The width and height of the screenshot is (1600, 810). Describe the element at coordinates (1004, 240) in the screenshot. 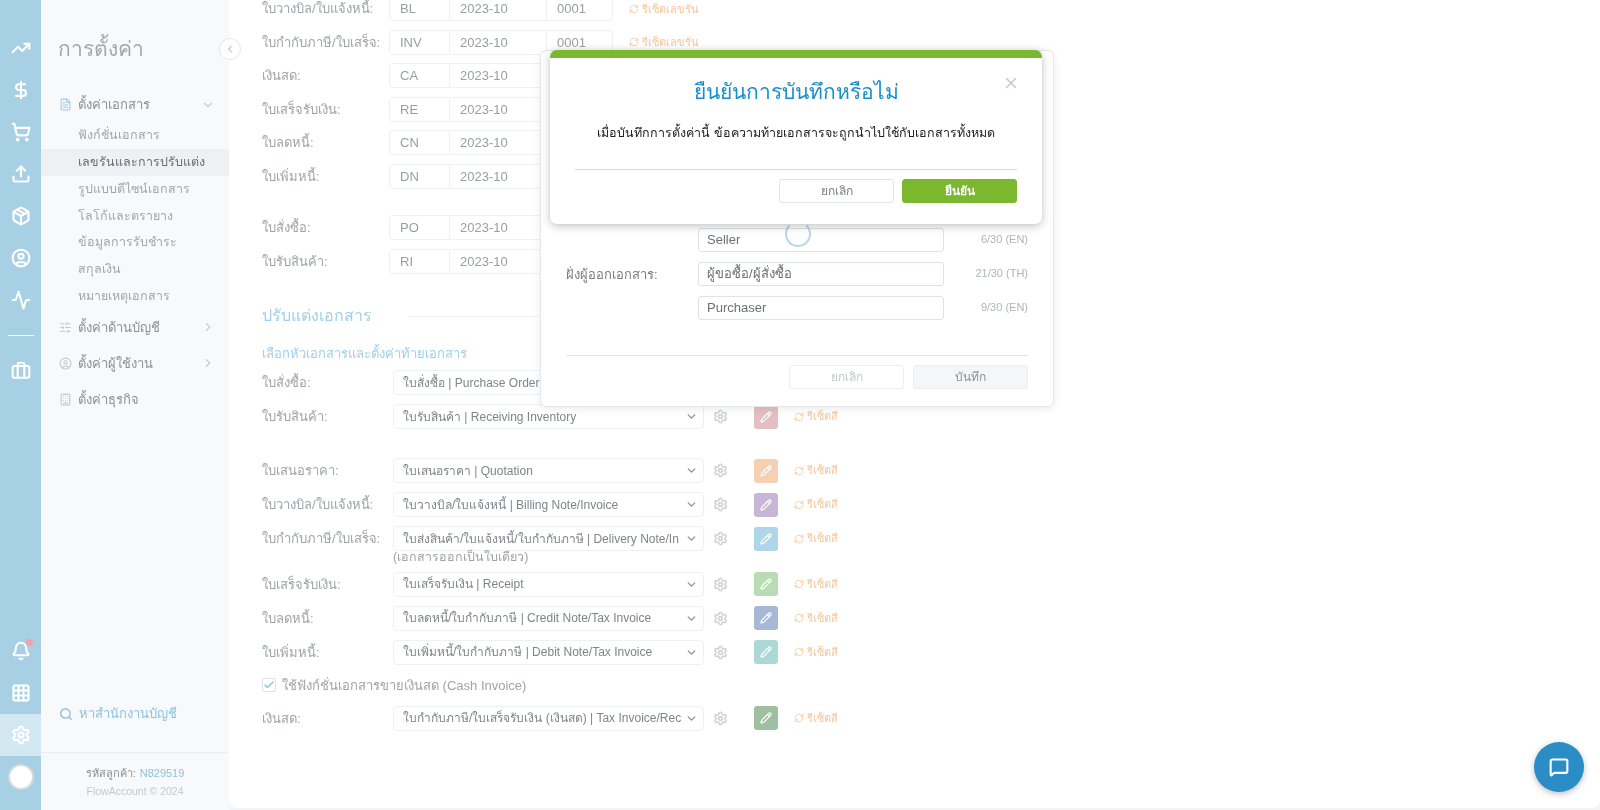

I see `character-count: 6/30 (EN)` at that location.